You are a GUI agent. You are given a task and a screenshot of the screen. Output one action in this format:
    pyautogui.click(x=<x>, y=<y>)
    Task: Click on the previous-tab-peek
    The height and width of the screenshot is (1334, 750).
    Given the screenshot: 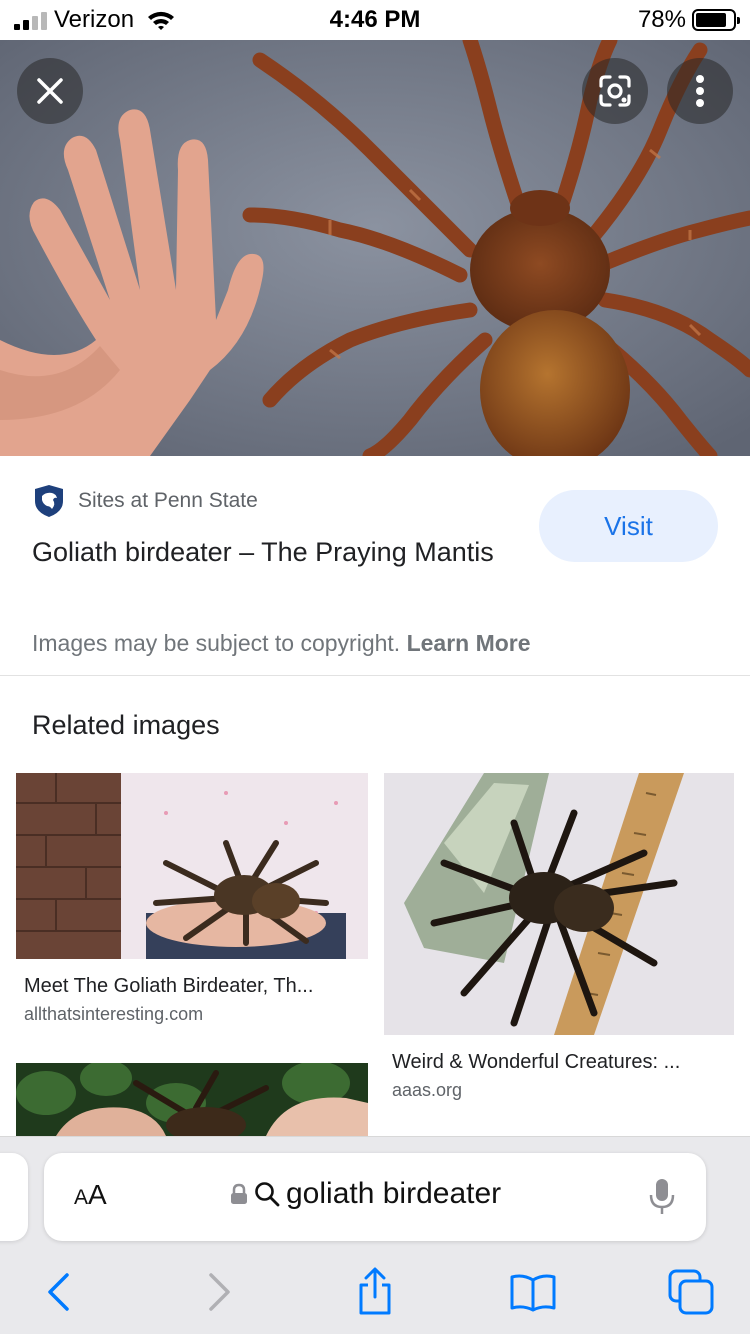 What is the action you would take?
    pyautogui.click(x=14, y=1197)
    